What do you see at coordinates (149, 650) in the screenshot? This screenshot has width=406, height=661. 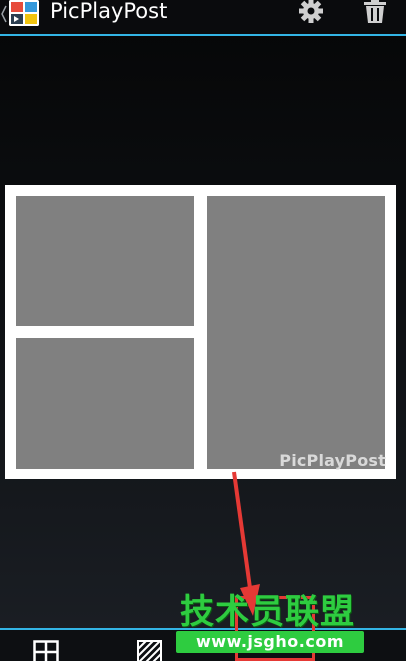 I see `pattern-stripes-icon` at bounding box center [149, 650].